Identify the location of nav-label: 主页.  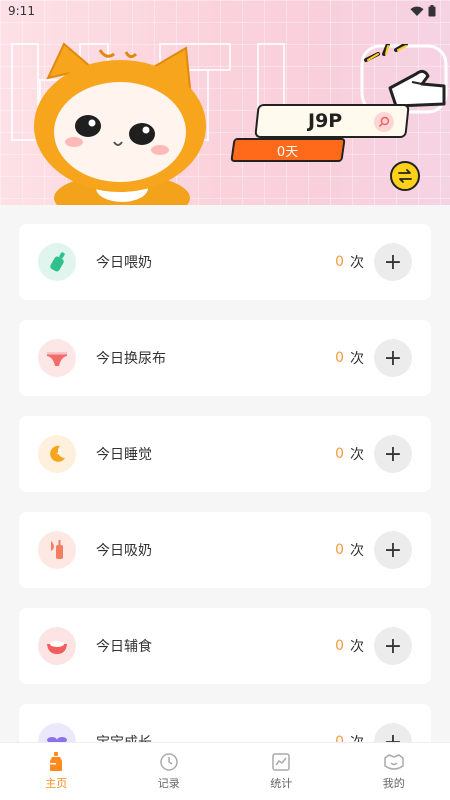
(56, 783).